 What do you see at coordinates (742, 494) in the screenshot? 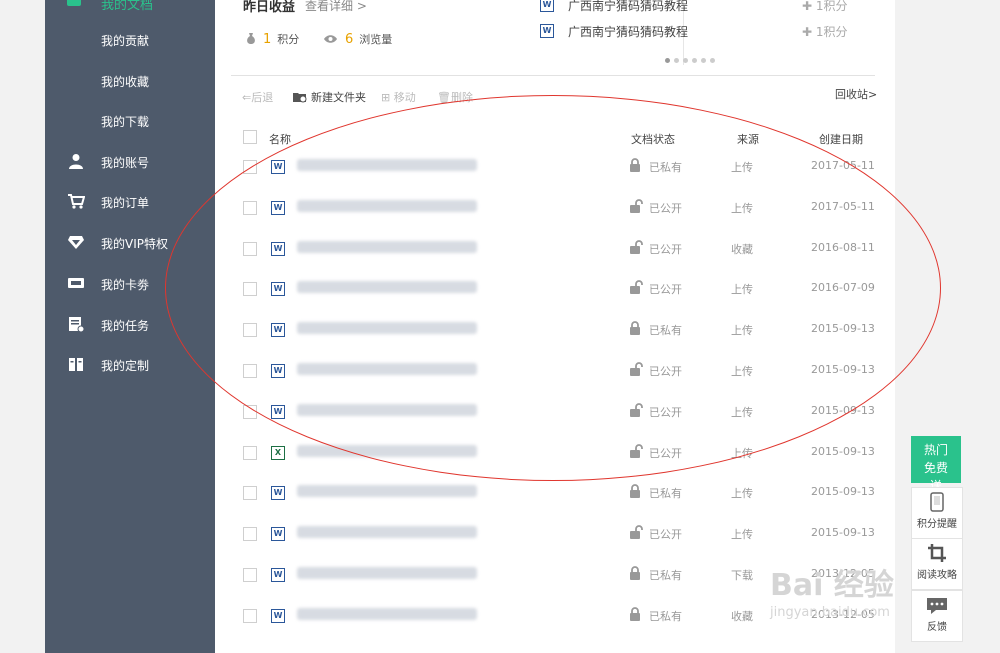
I see `doc-source: 上传` at bounding box center [742, 494].